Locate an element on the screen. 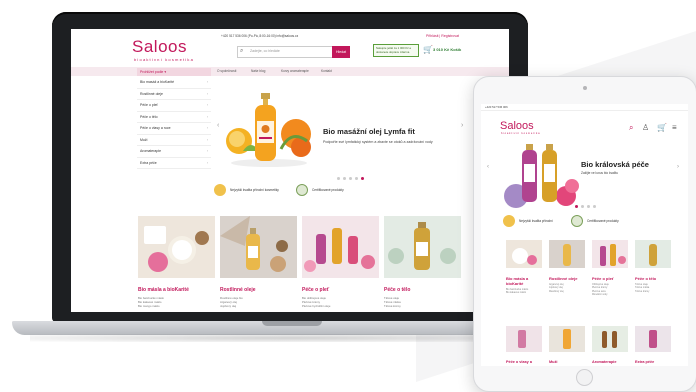 The height and width of the screenshot is (392, 696). search-input: ⌕ Zadejte, co hledáte is located at coordinates (285, 52).